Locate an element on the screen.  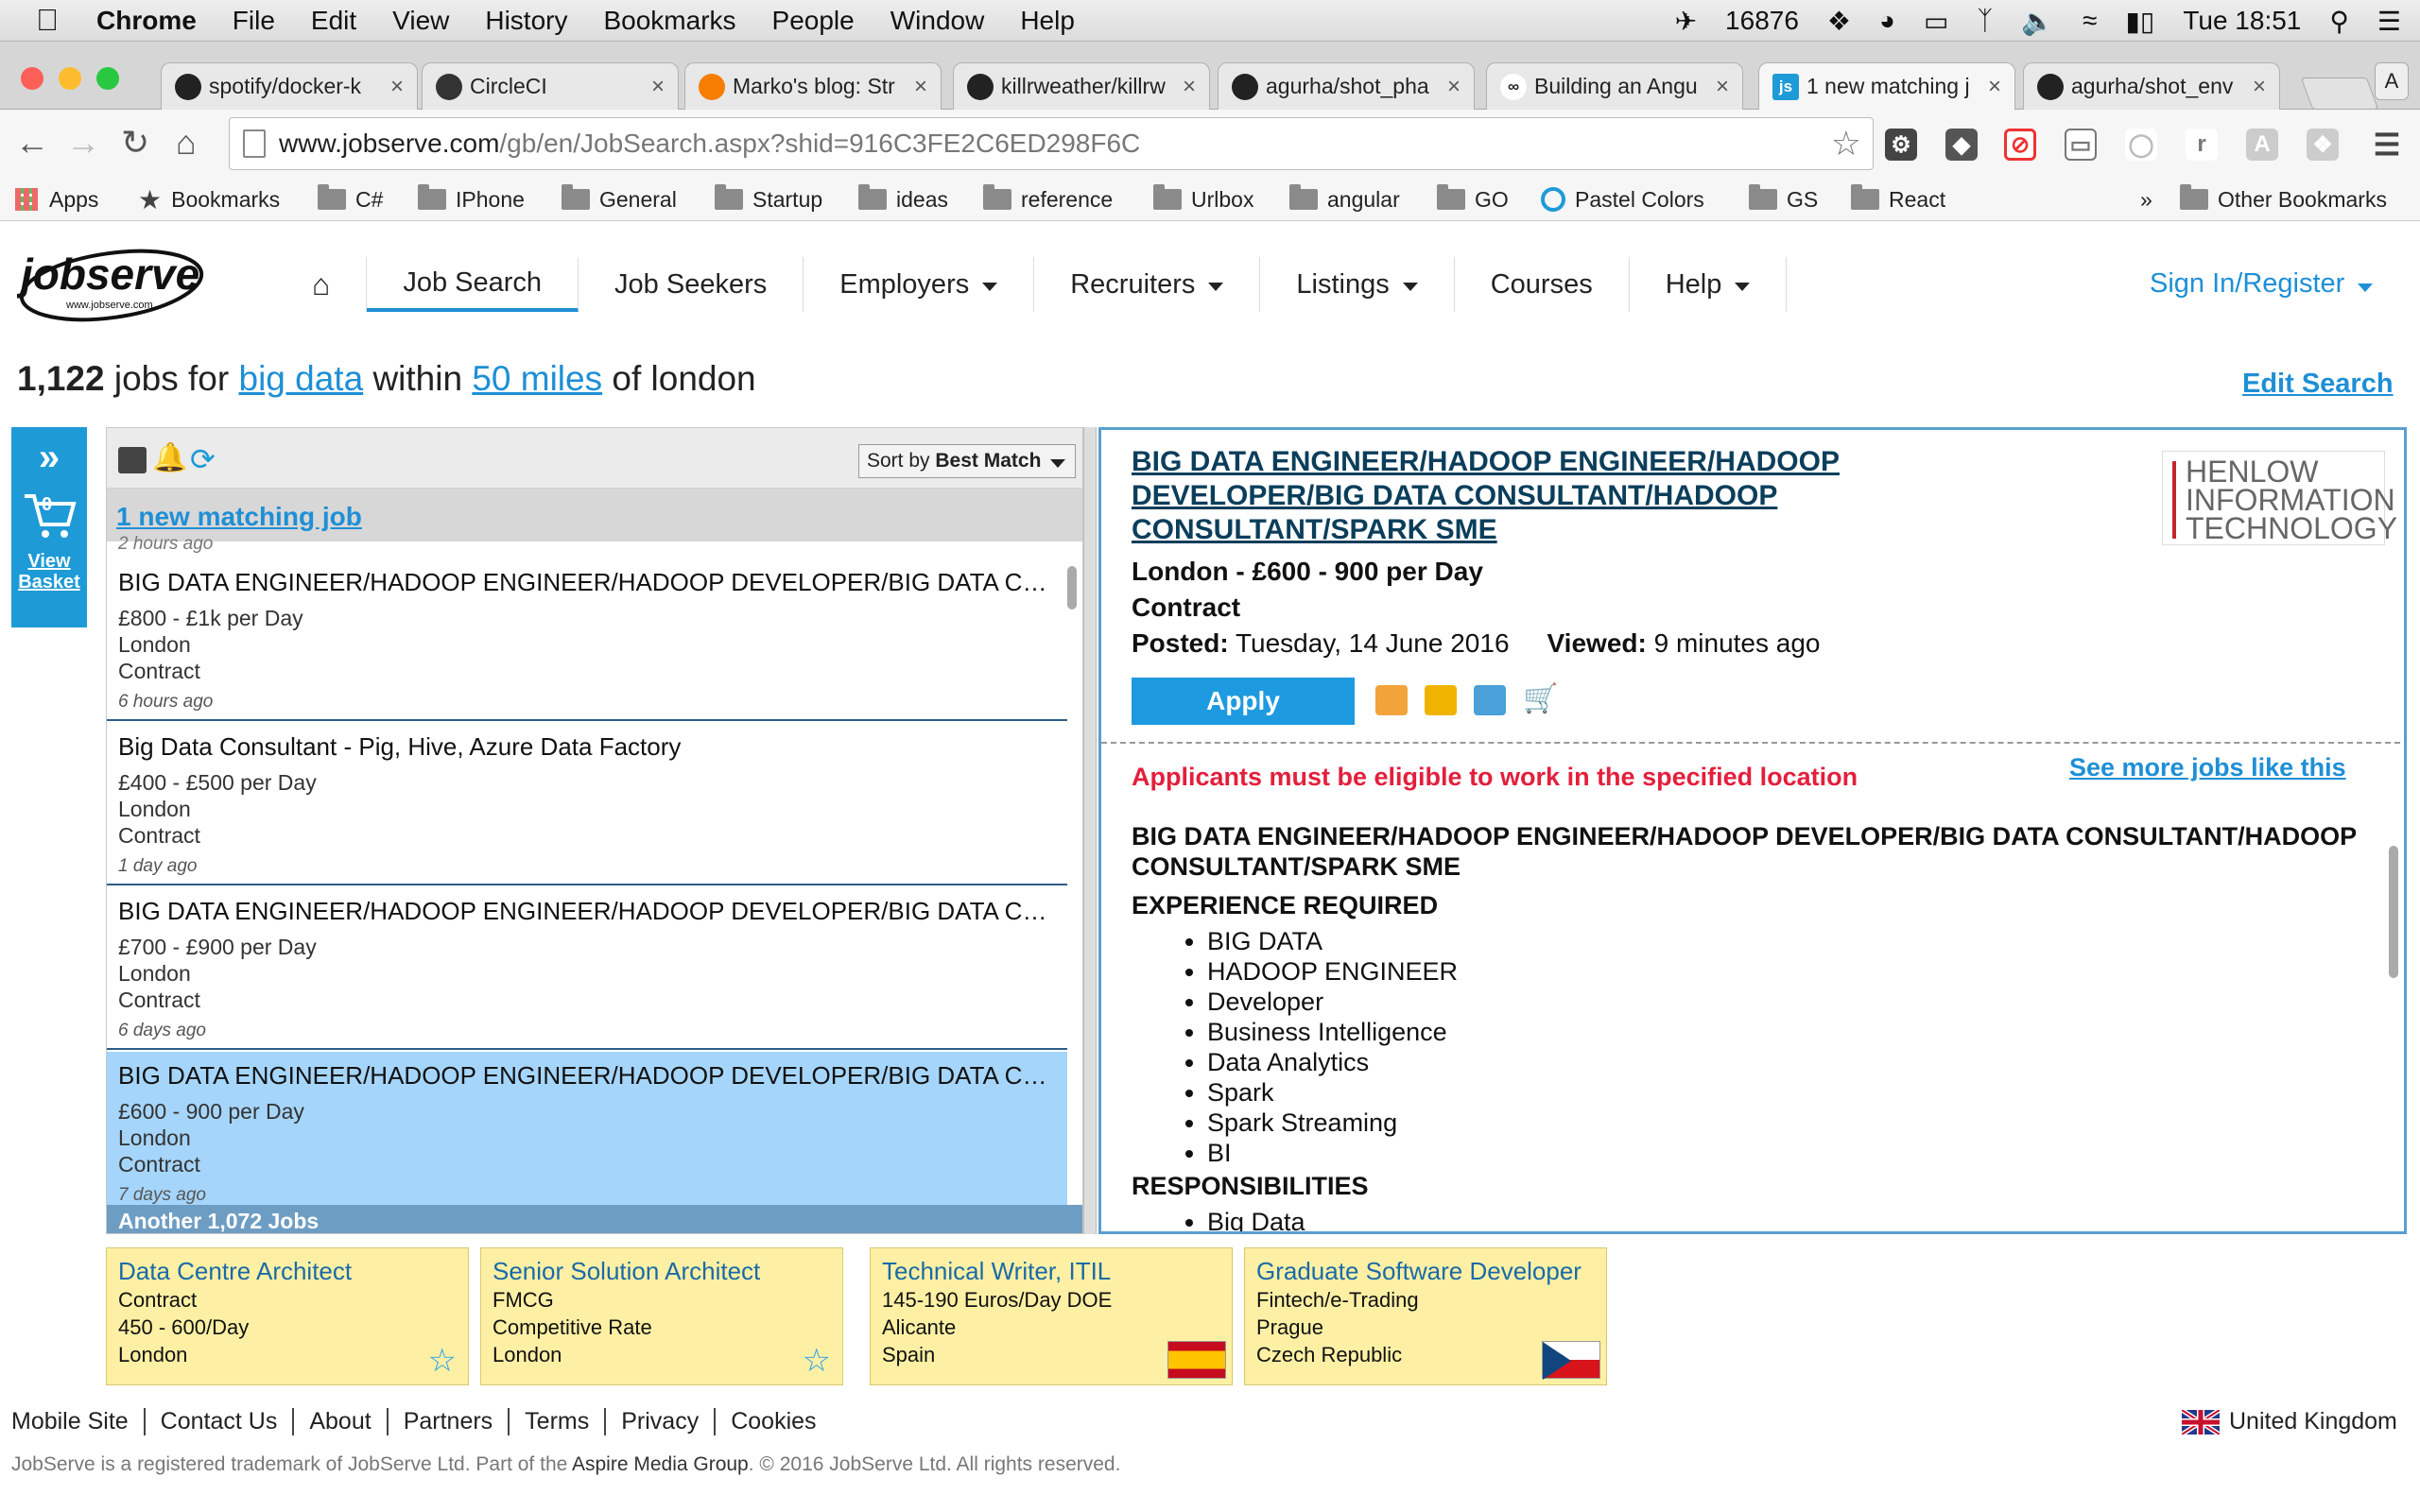
aspire-media-link: Aspire Media Group is located at coordinates (660, 1464).